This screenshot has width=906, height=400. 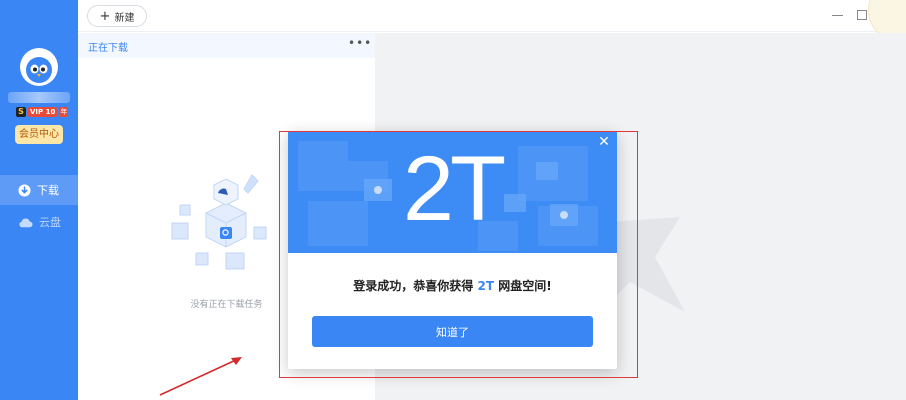 I want to click on maximize-icon, so click(x=862, y=15).